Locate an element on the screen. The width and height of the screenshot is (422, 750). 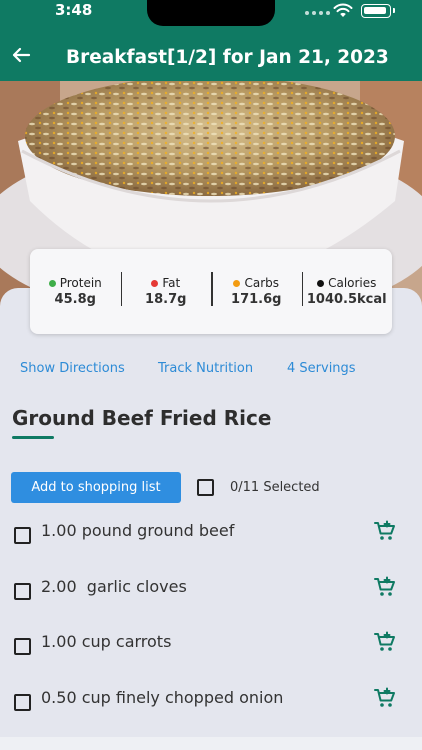
nutrient-label: Protein is located at coordinates (80, 283).